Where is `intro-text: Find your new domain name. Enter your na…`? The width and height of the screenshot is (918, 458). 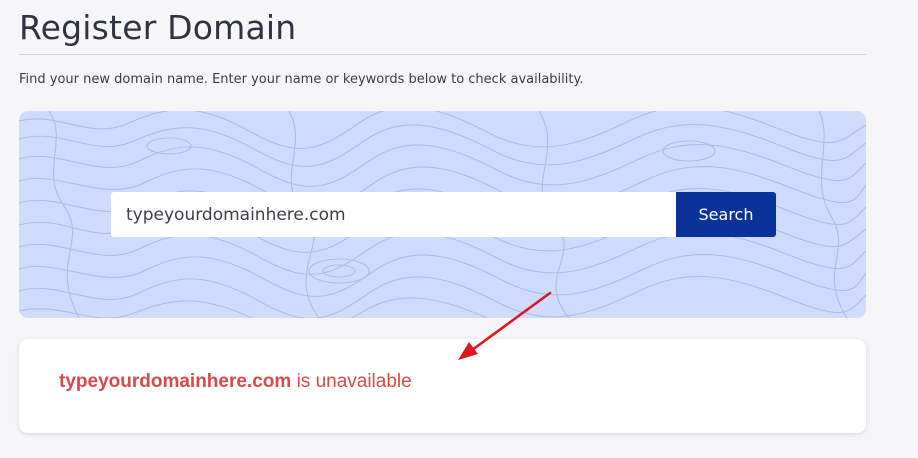
intro-text: Find your new domain name. Enter your na… is located at coordinates (301, 79).